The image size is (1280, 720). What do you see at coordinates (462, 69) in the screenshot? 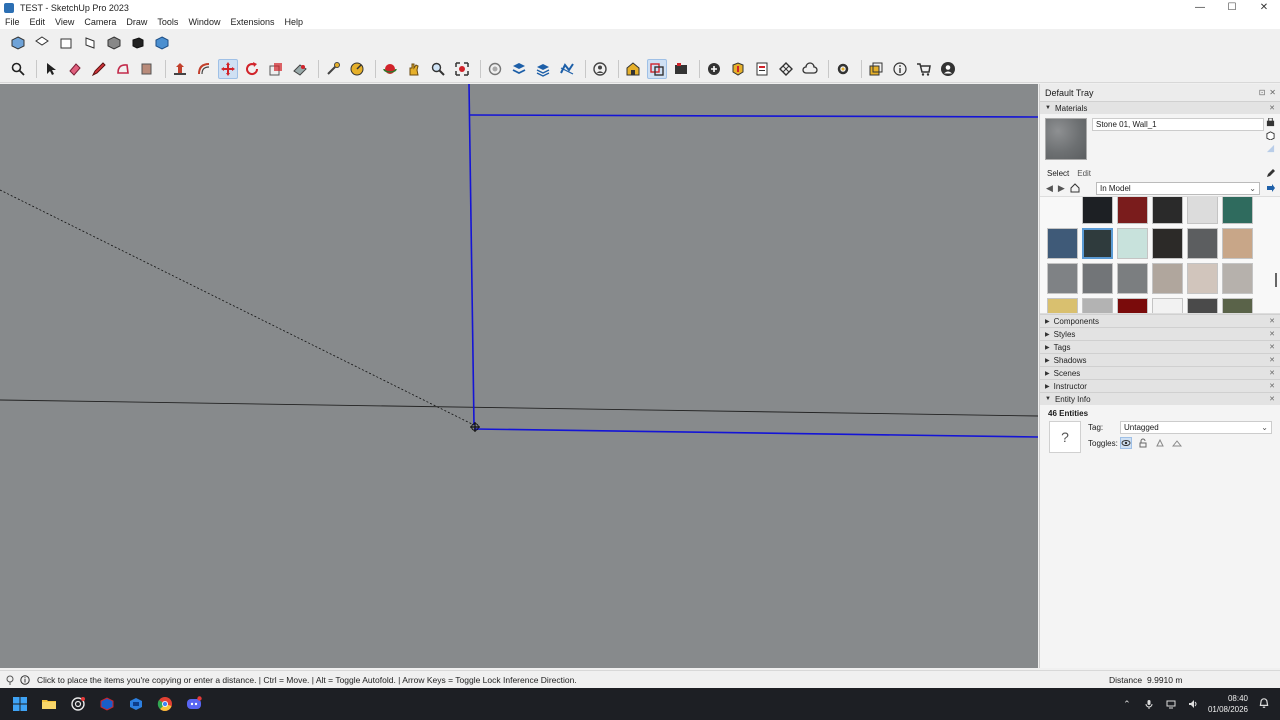
I see `zoom-extents-icon` at bounding box center [462, 69].